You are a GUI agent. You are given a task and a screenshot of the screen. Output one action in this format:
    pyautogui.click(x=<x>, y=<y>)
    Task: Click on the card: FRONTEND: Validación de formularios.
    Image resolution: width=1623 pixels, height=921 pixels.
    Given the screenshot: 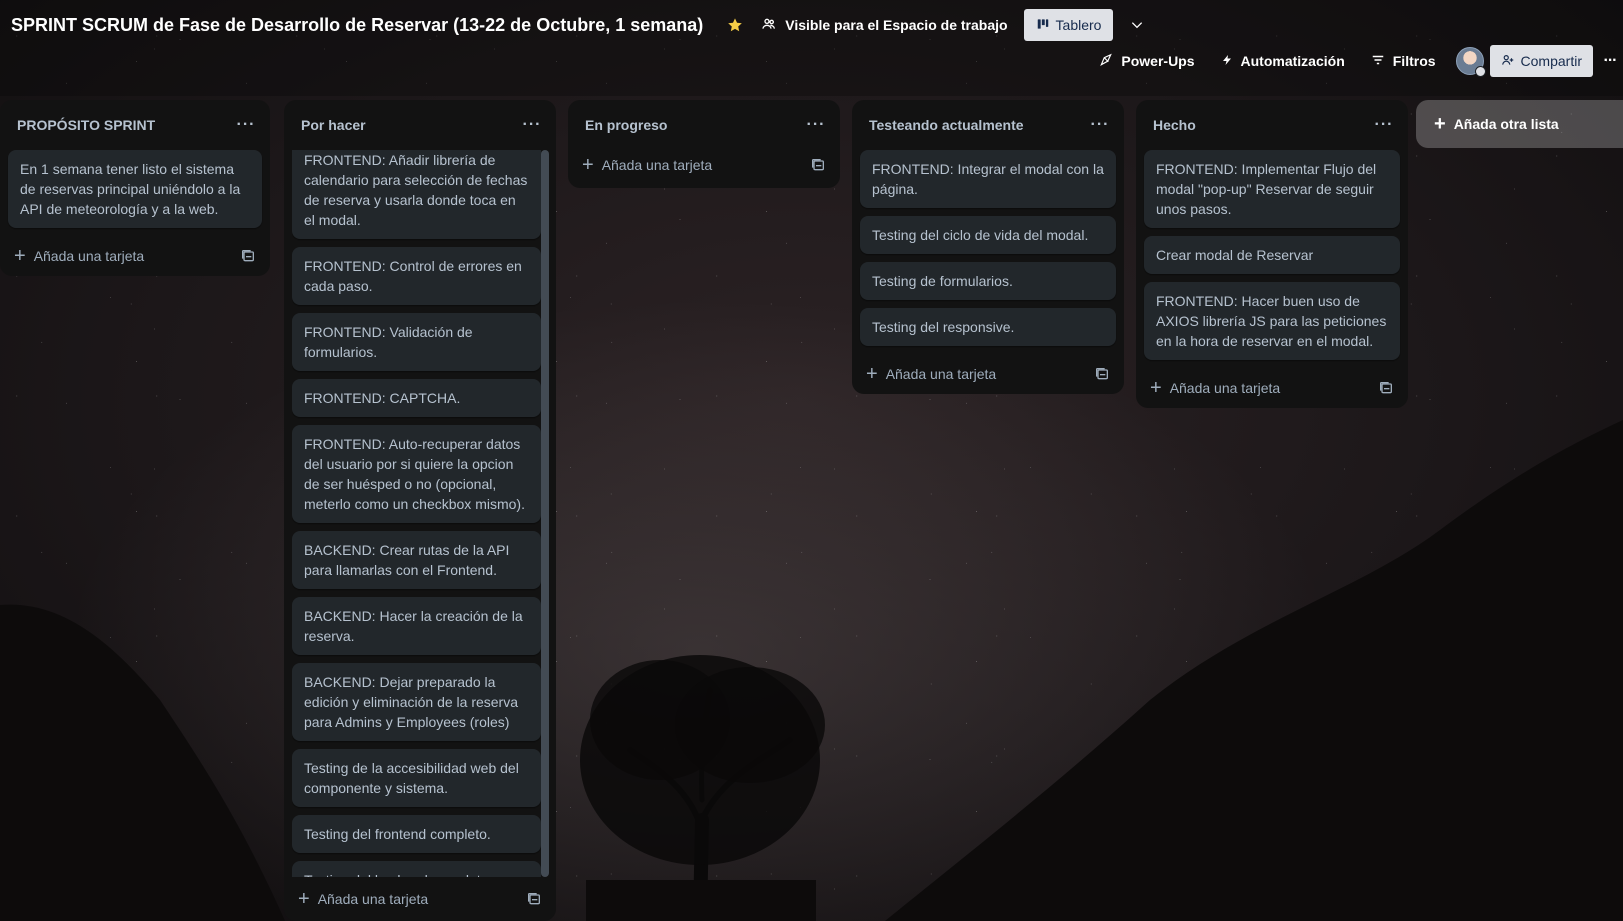 What is the action you would take?
    pyautogui.click(x=416, y=342)
    